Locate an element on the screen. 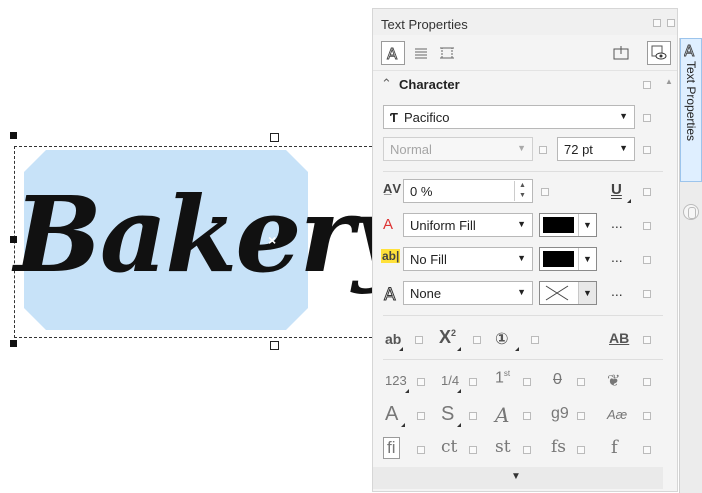 This screenshot has height=493, width=702. selection-handle-top-center is located at coordinates (274, 137).